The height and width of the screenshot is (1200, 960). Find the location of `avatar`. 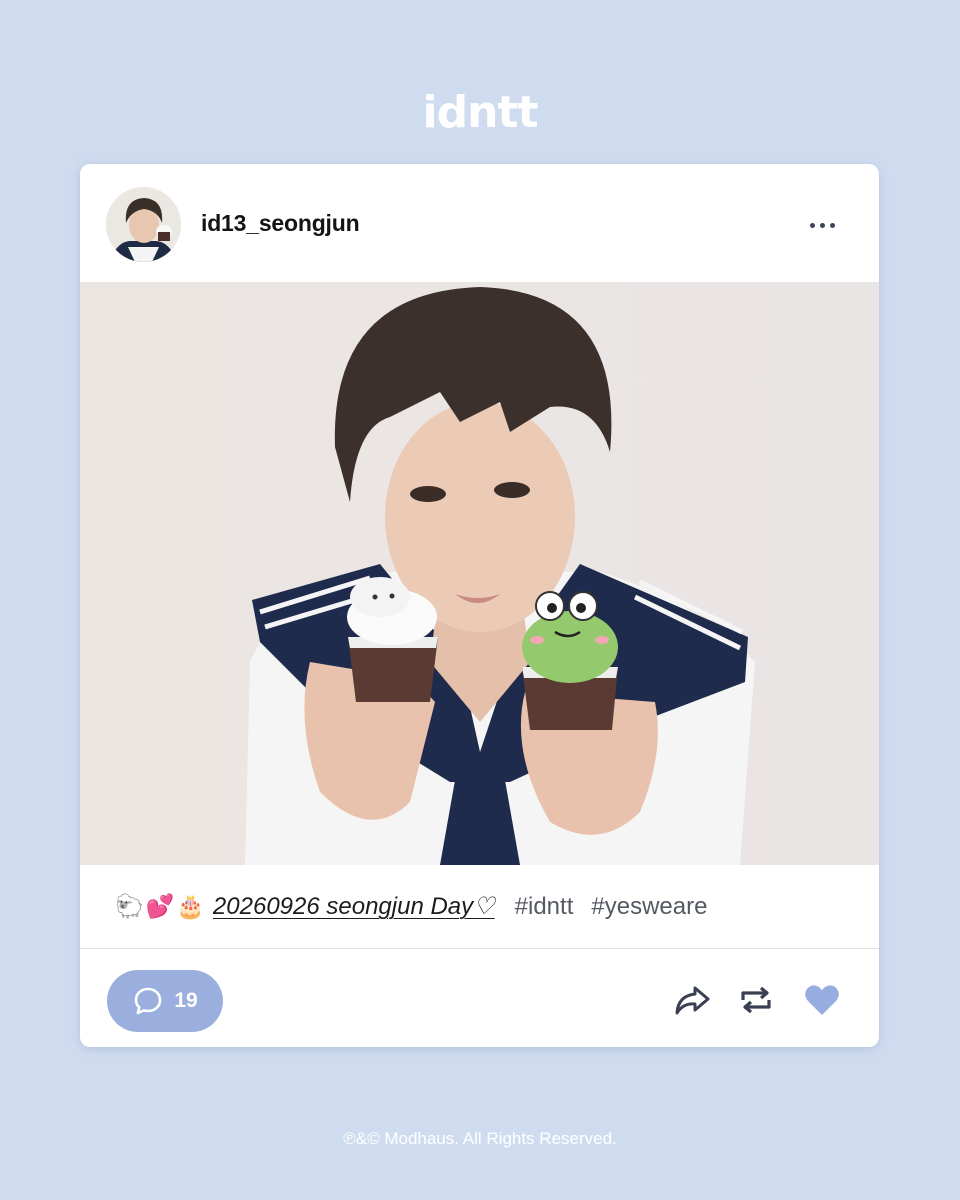

avatar is located at coordinates (143, 224).